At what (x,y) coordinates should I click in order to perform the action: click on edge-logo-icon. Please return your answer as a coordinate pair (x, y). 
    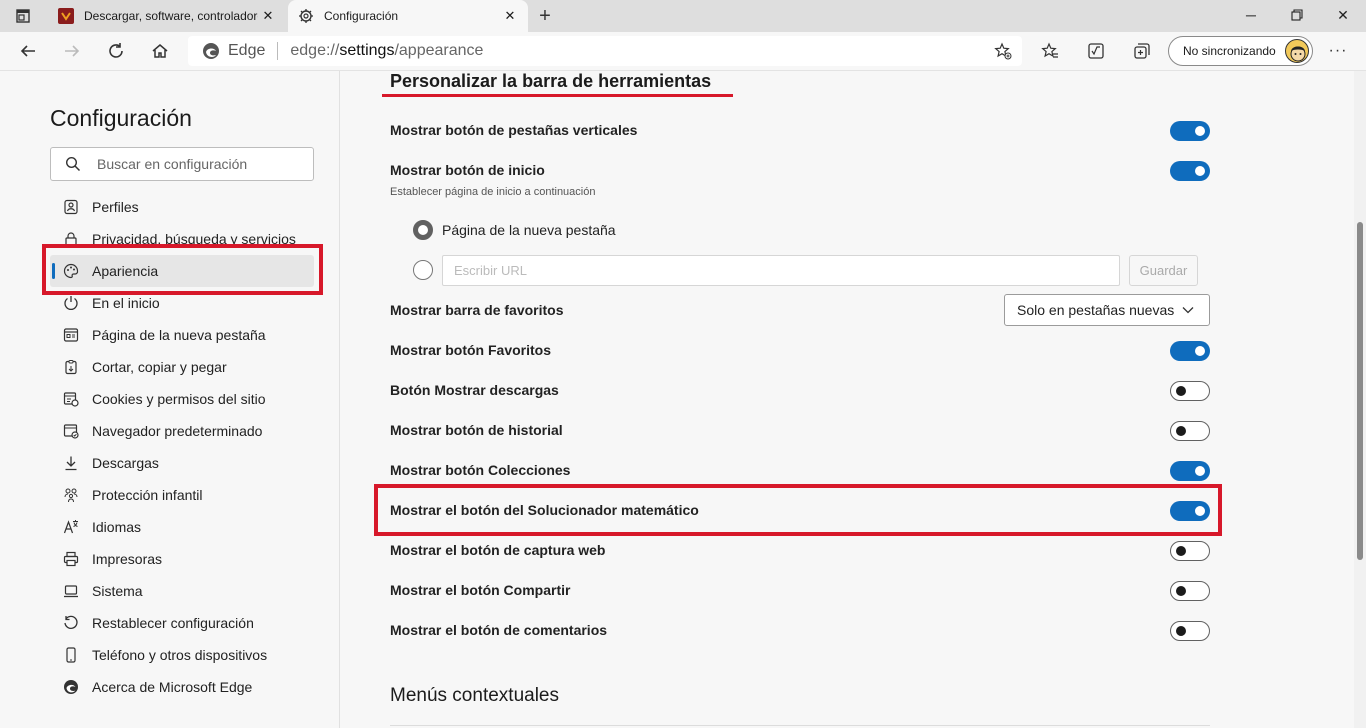
    Looking at the image, I should click on (211, 51).